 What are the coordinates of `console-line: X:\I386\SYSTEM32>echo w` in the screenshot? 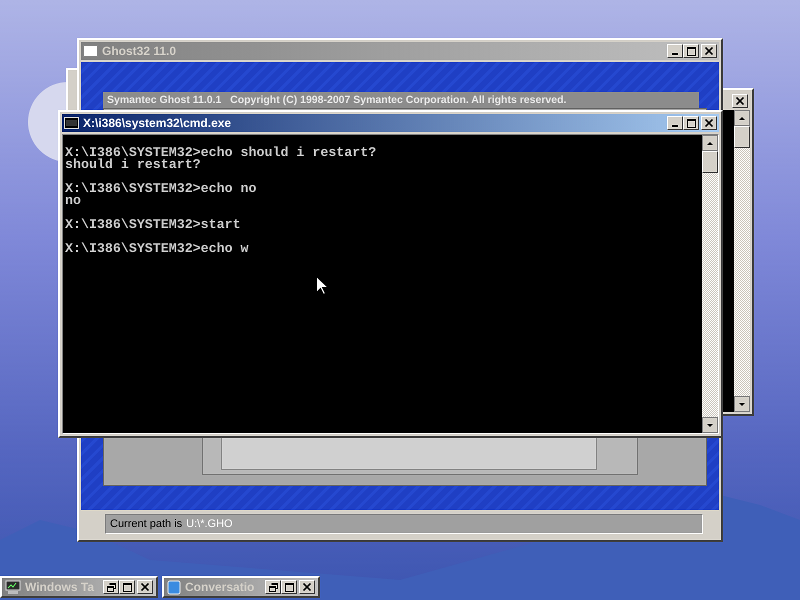 It's located at (157, 249).